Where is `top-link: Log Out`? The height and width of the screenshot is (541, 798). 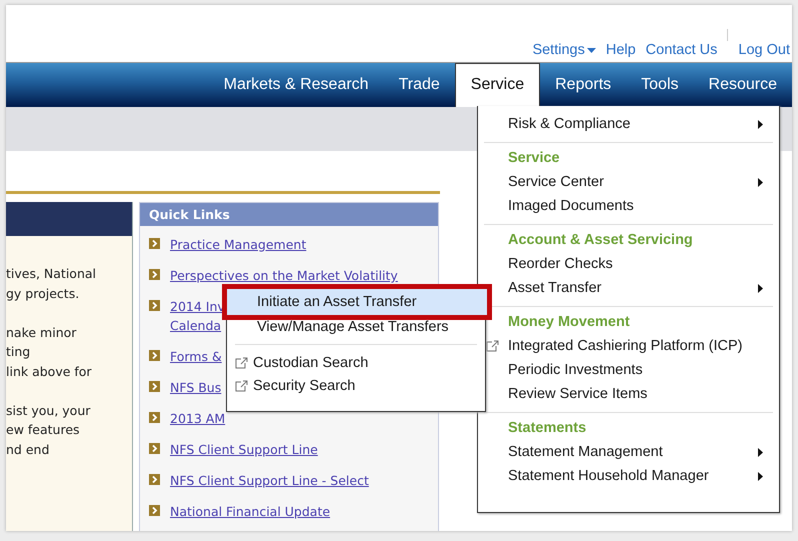 top-link: Log Out is located at coordinates (764, 50).